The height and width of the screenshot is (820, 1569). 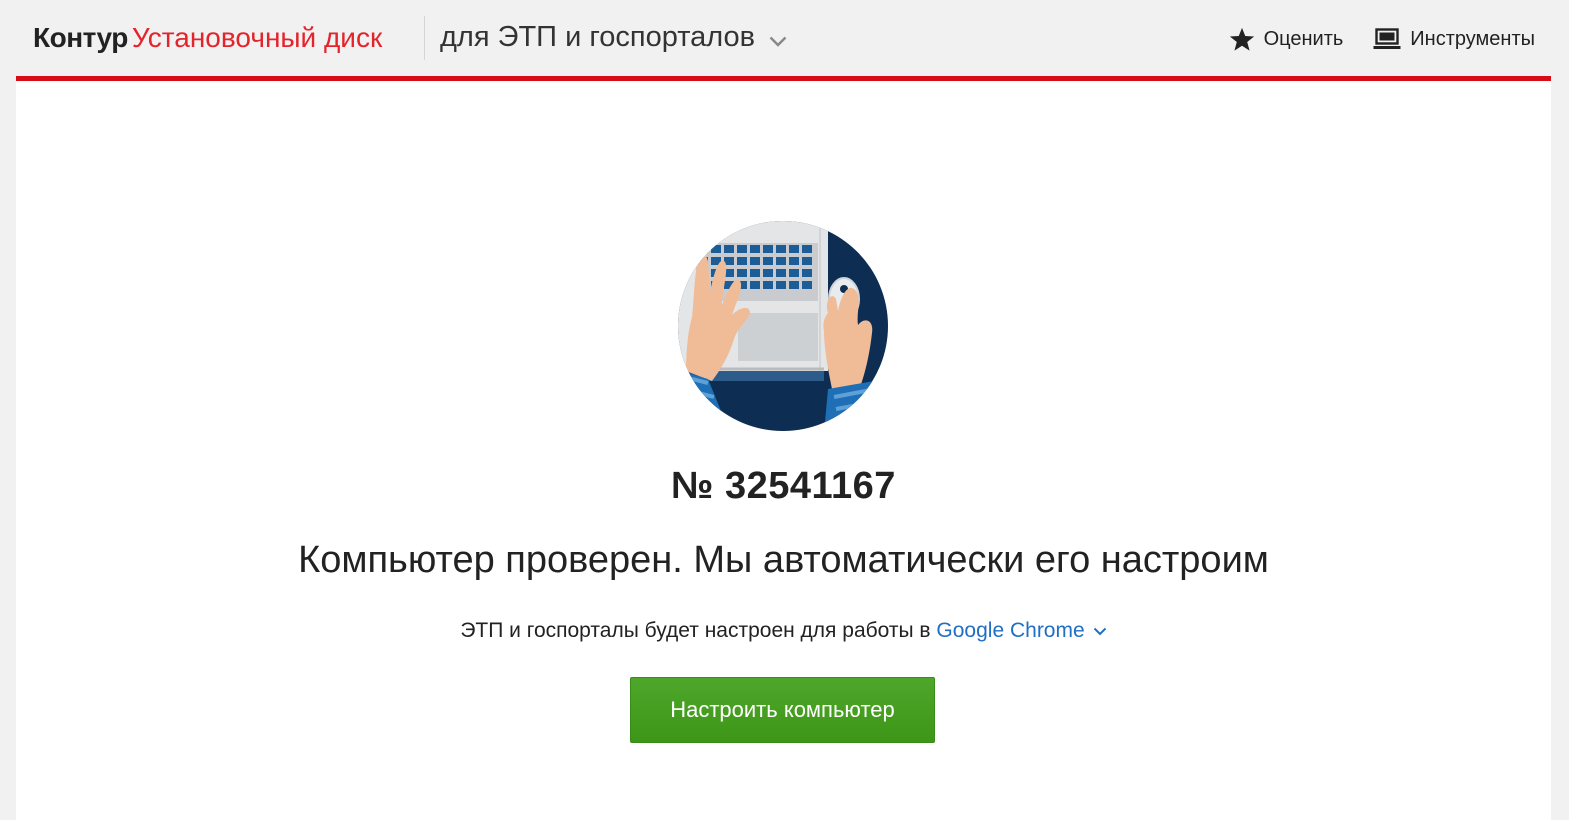 I want to click on disk-number: № 32541167, so click(x=783, y=486).